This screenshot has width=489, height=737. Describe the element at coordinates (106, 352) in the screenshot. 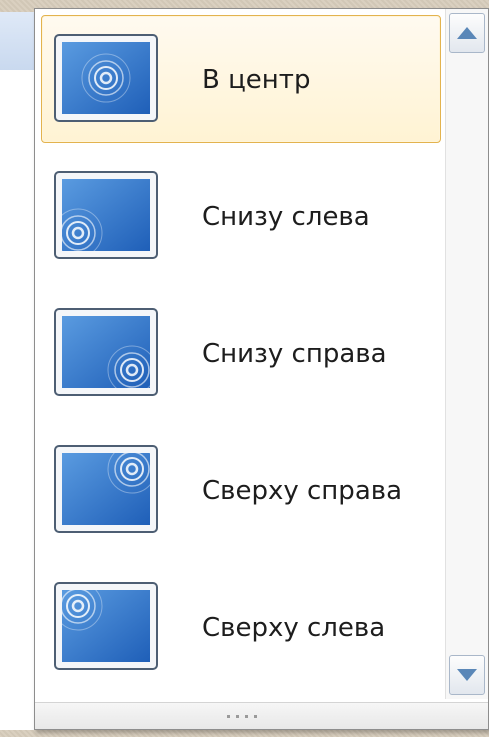

I see `picture-bottom-right-icon` at that location.